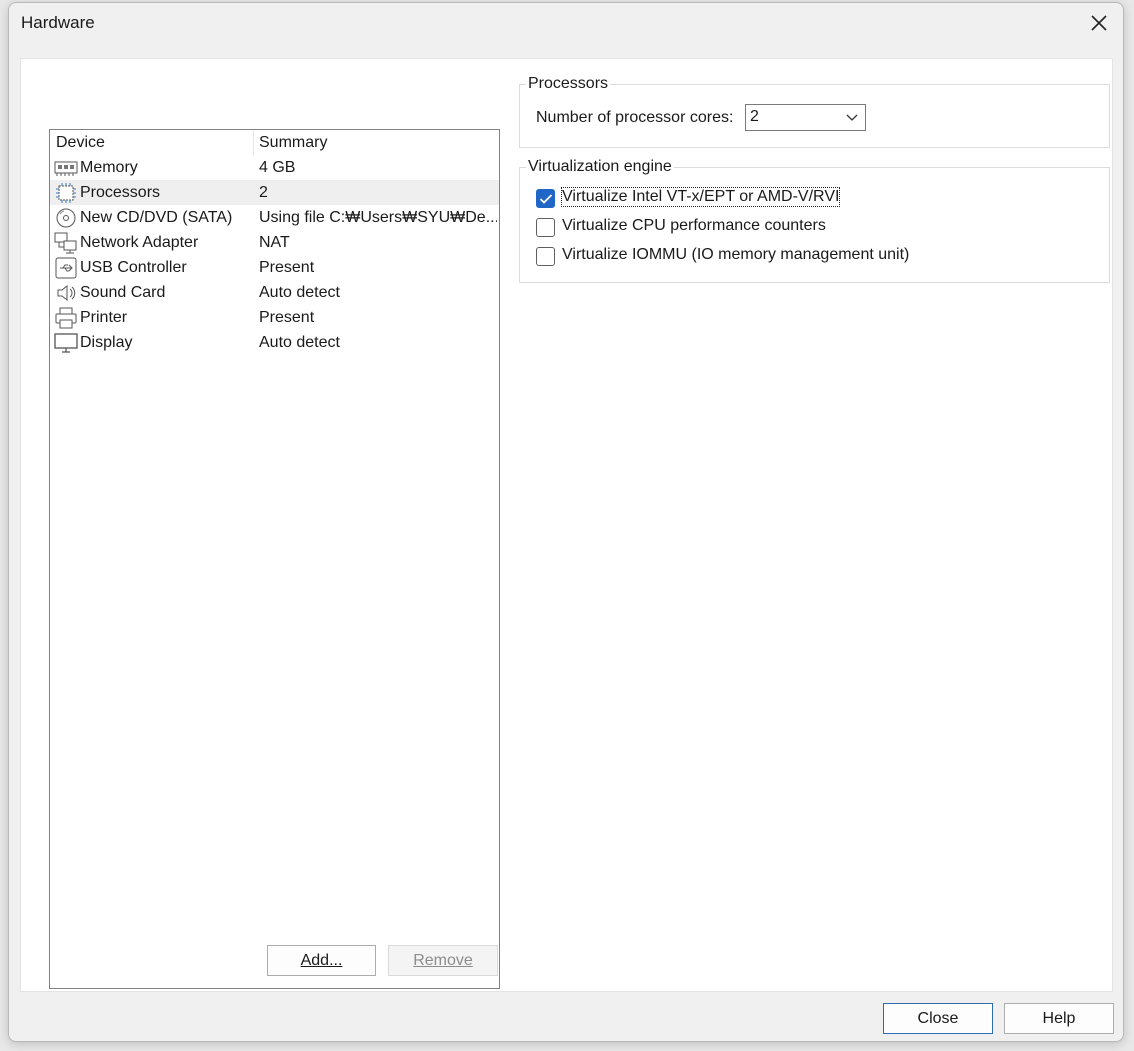 Image resolution: width=1134 pixels, height=1051 pixels. I want to click on processors-group: Processors Number of processor cores: 2, so click(814, 111).